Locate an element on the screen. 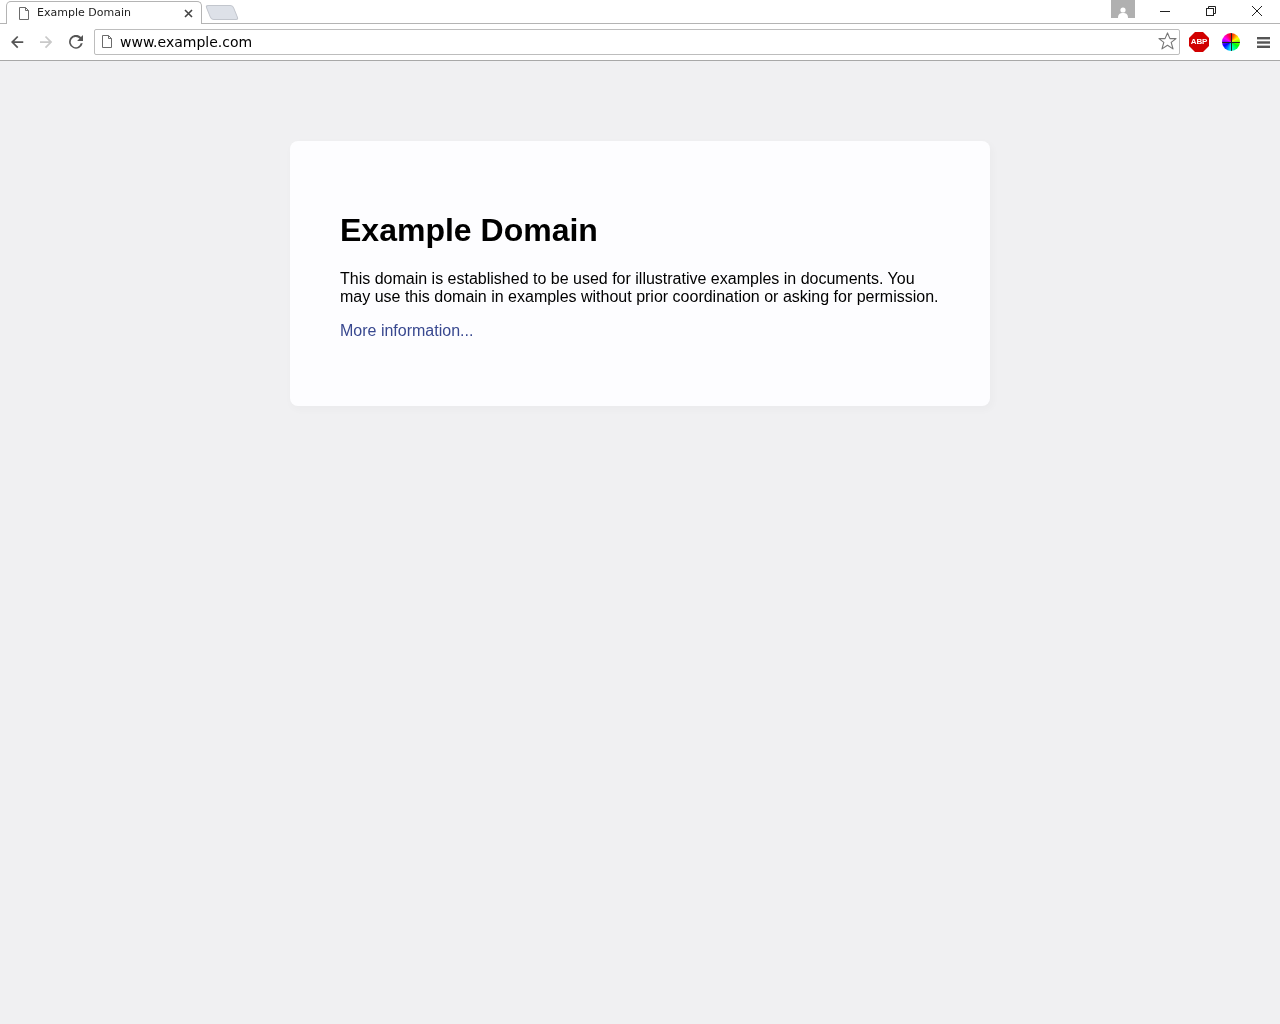 This screenshot has width=1280, height=1024. color-wheel-icon is located at coordinates (1231, 42).